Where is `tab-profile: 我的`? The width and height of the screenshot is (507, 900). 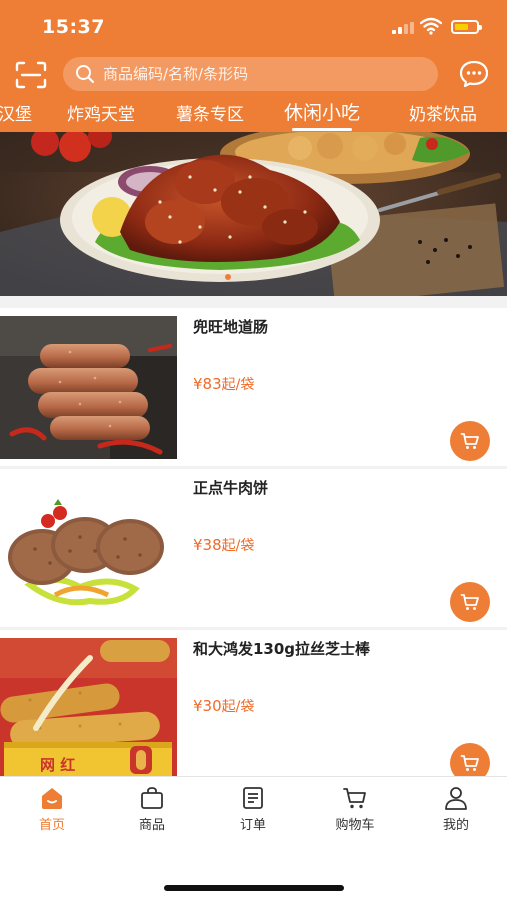 tab-profile: 我的 is located at coordinates (456, 809).